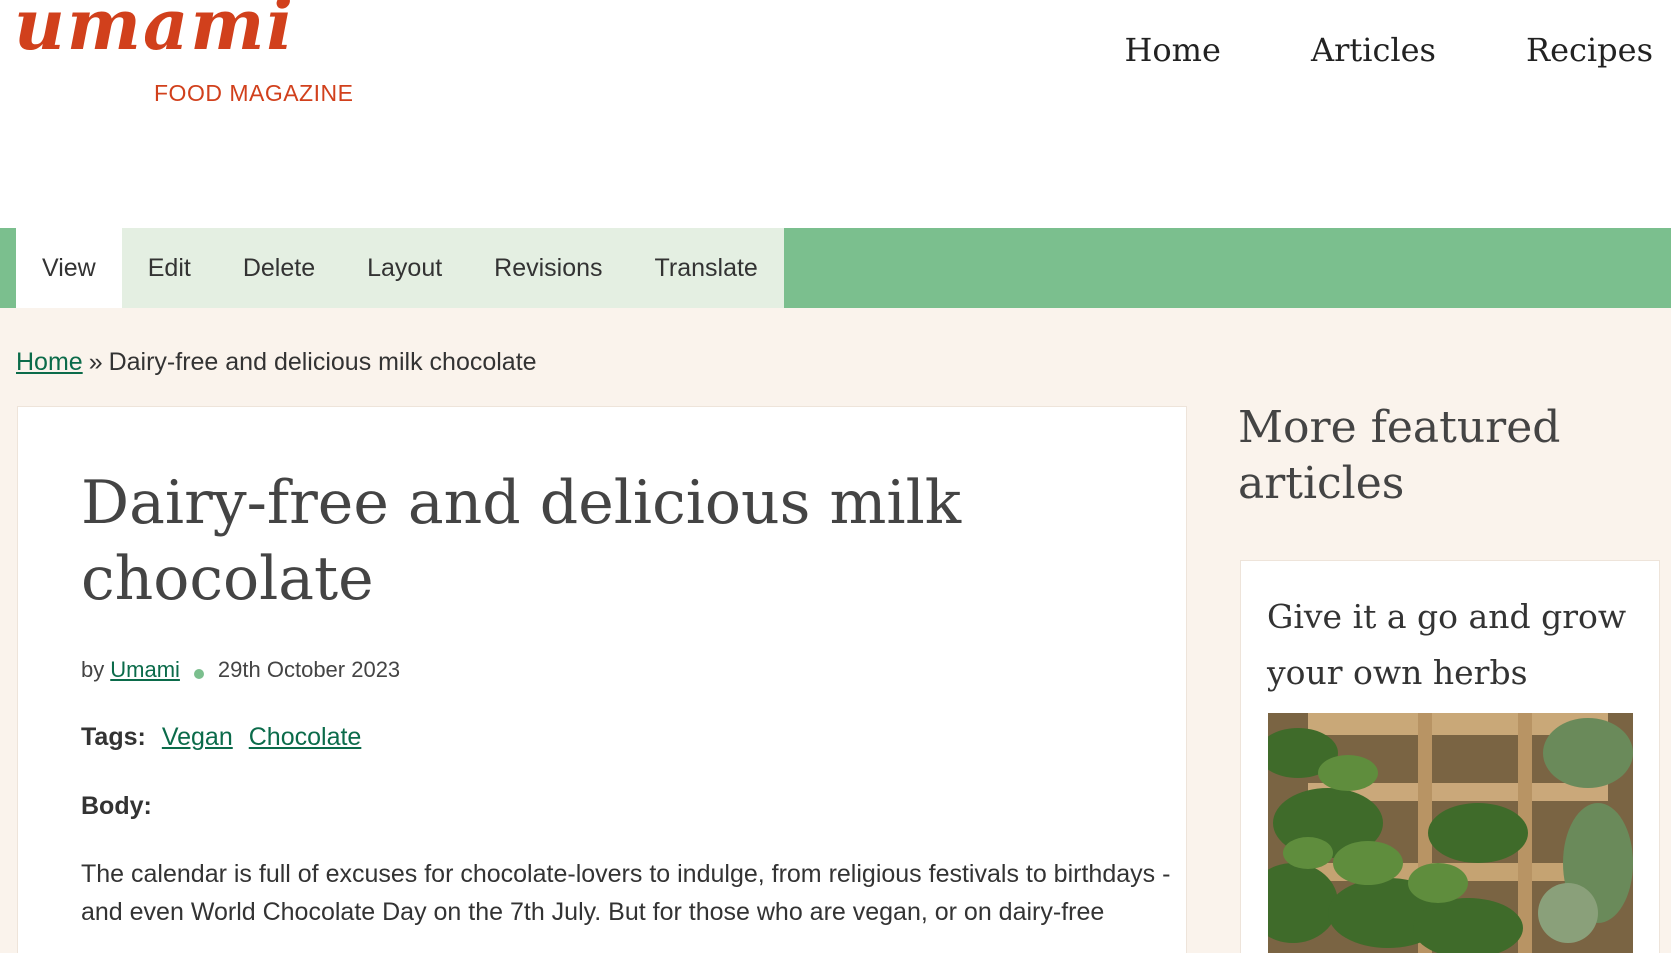 Image resolution: width=1671 pixels, height=953 pixels. I want to click on breadcrumb-home-link: Home, so click(49, 362).